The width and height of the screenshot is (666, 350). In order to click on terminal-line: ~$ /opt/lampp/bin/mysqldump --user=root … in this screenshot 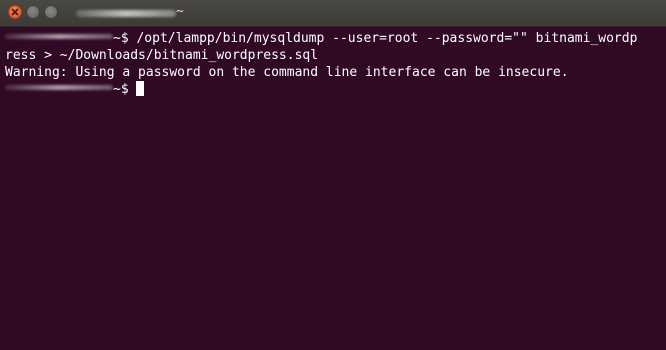, I will do `click(335, 38)`.